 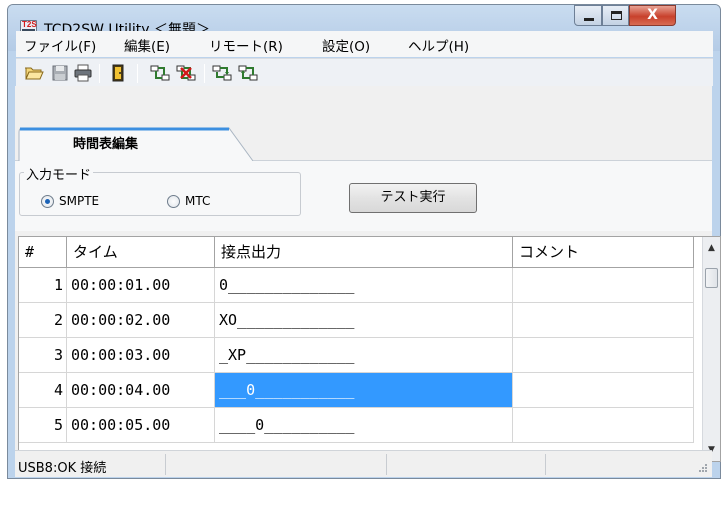 I want to click on tab-timetable-edit: 時間表編集, so click(x=105, y=142).